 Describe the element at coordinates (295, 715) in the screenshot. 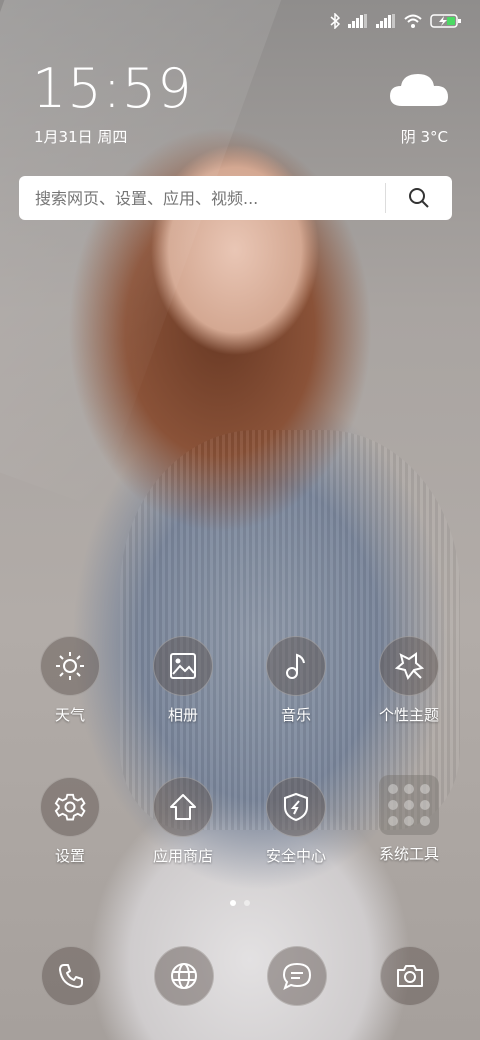

I see `app-label: 音乐` at that location.